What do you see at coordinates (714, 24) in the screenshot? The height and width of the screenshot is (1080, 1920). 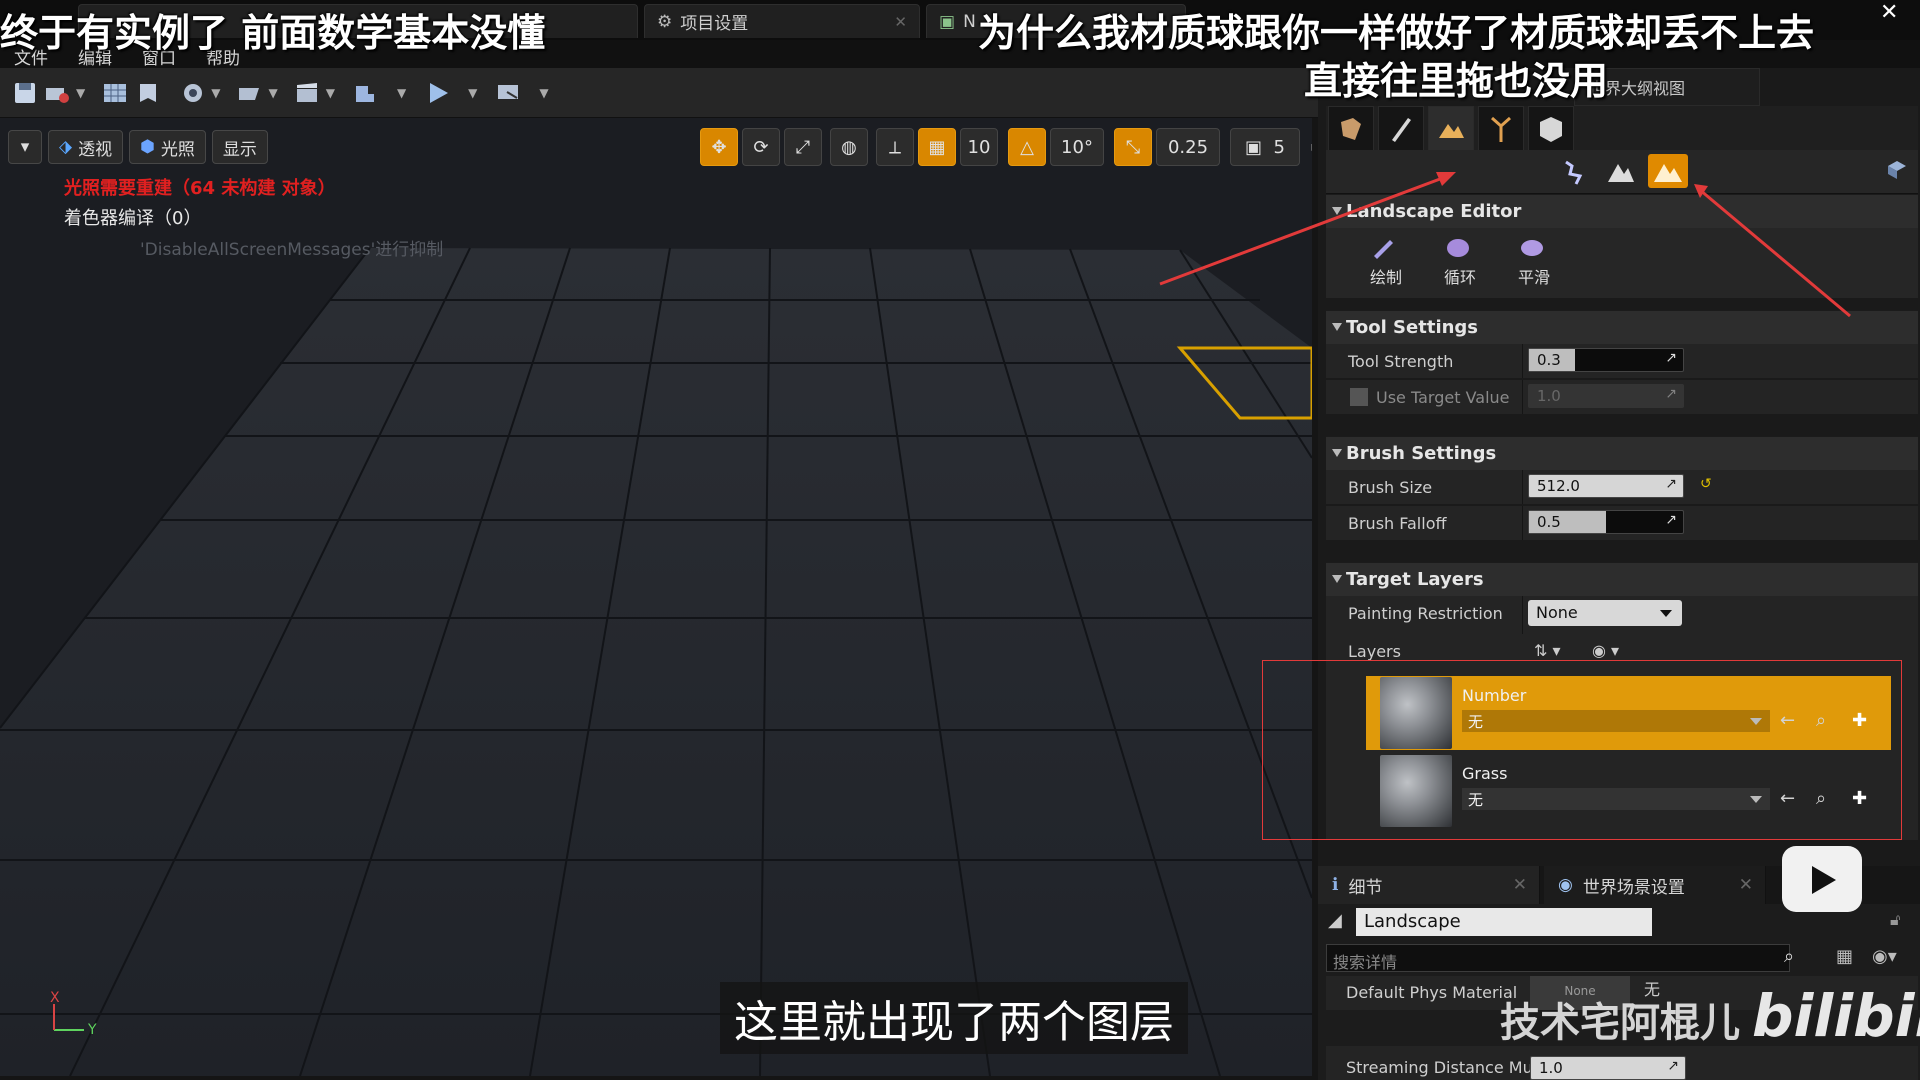 I see `tab-label: 项目设置` at bounding box center [714, 24].